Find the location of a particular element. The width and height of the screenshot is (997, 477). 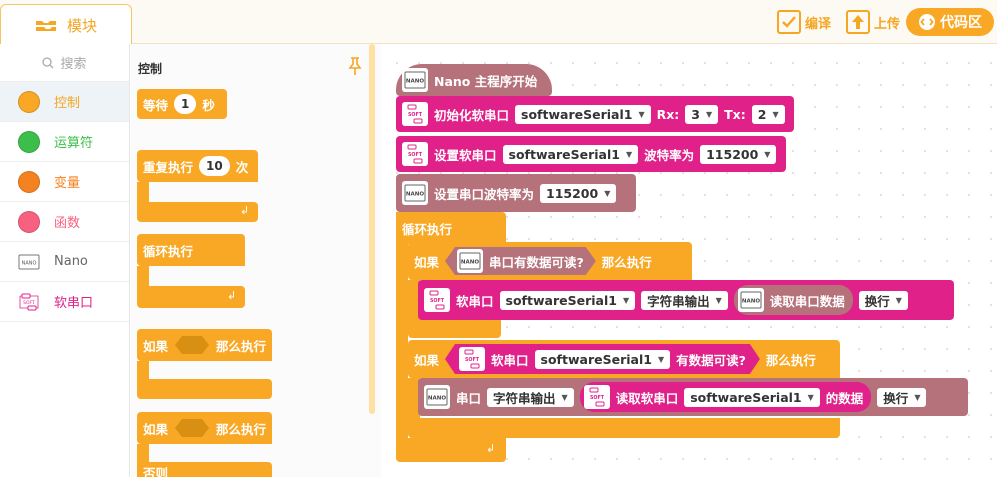

category-label: 运算符 is located at coordinates (74, 143).